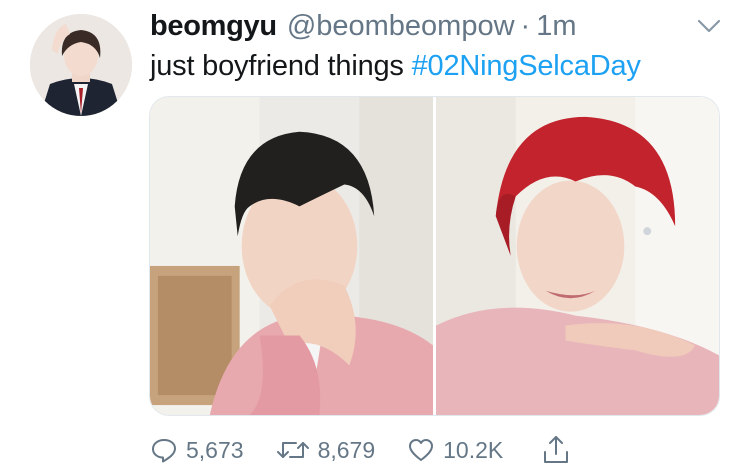  I want to click on reply-count: 5,673, so click(215, 449).